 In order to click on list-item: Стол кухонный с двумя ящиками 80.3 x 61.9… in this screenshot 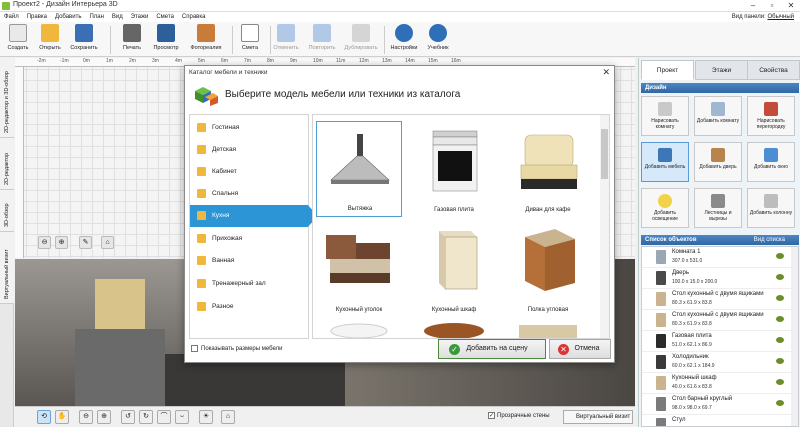, I will do `click(717, 299)`.